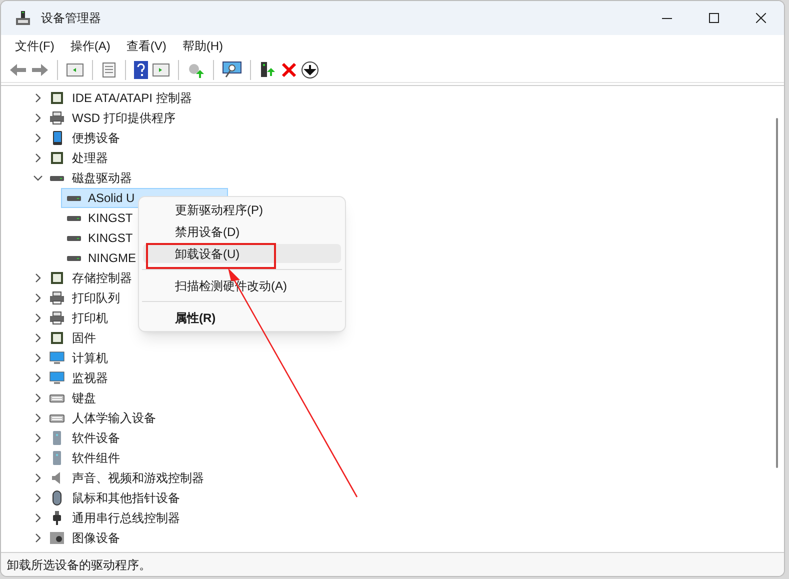  Describe the element at coordinates (79, 565) in the screenshot. I see `status-text: 卸载所选设备的驱动程序。` at that location.